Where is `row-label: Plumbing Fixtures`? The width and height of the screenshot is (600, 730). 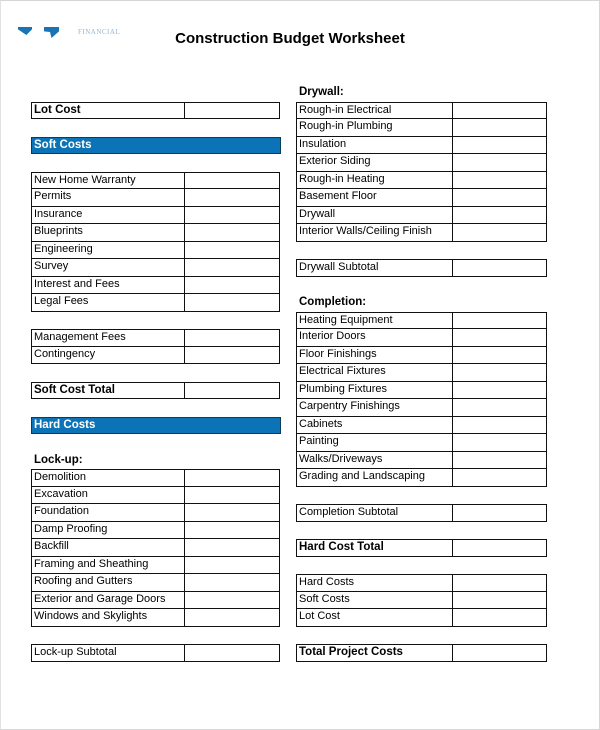 row-label: Plumbing Fixtures is located at coordinates (374, 390).